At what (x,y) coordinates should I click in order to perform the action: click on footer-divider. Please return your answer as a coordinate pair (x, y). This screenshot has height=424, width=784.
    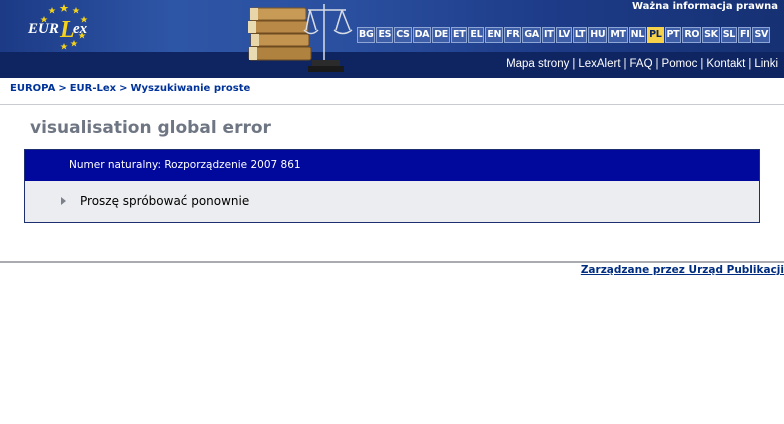
    Looking at the image, I should click on (392, 262).